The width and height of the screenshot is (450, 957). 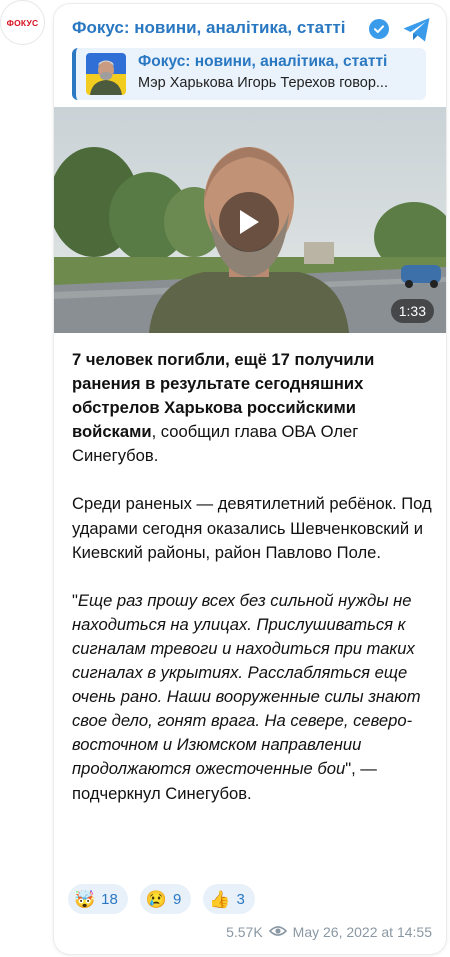 I want to click on channel-logo-text: ФОКУС, so click(x=22, y=22).